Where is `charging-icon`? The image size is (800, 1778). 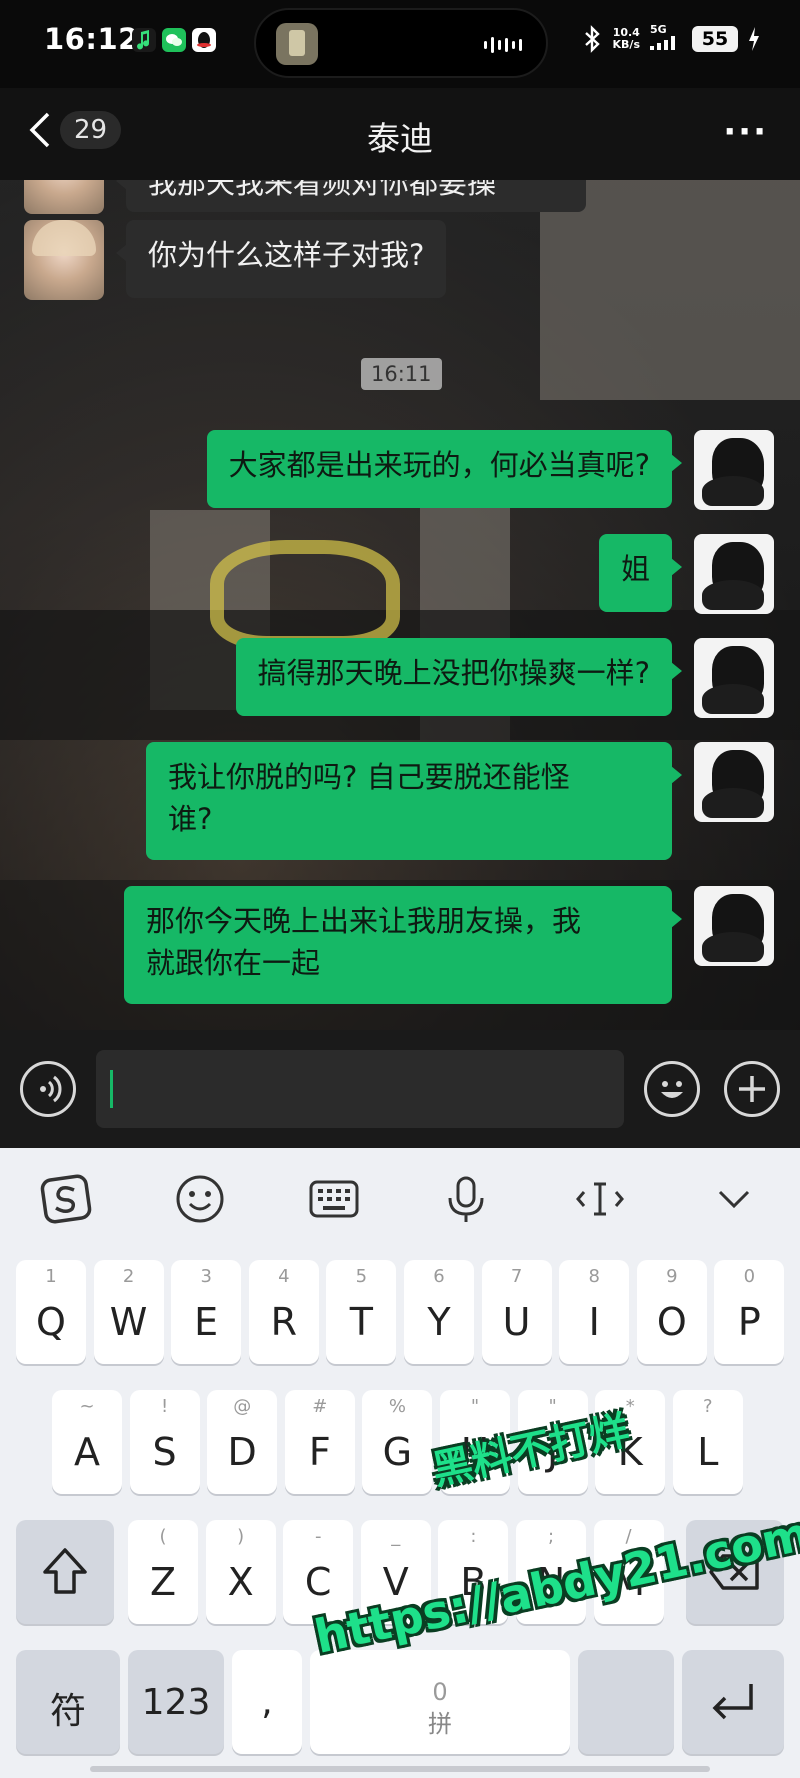
charging-icon is located at coordinates (754, 38).